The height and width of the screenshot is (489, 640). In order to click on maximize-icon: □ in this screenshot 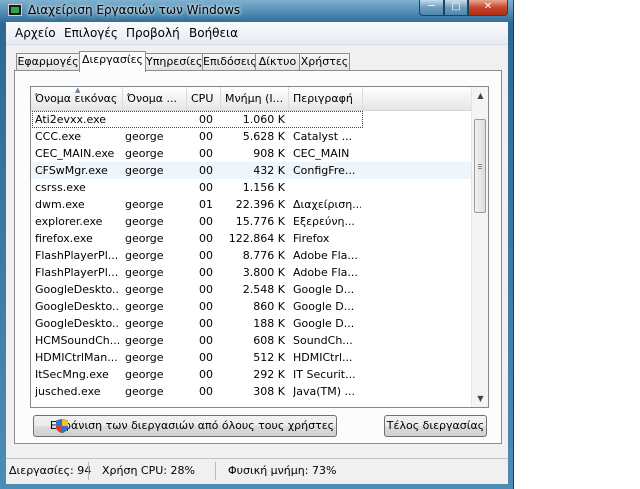, I will do `click(456, 6)`.